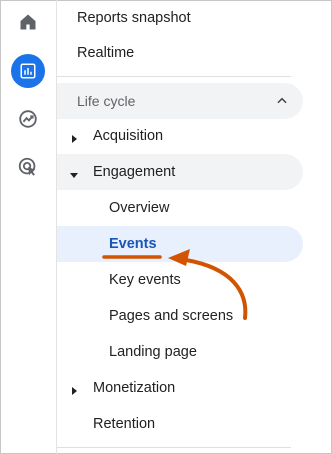 Image resolution: width=332 pixels, height=454 pixels. I want to click on nav-group-engagement: Engagement, so click(180, 172).